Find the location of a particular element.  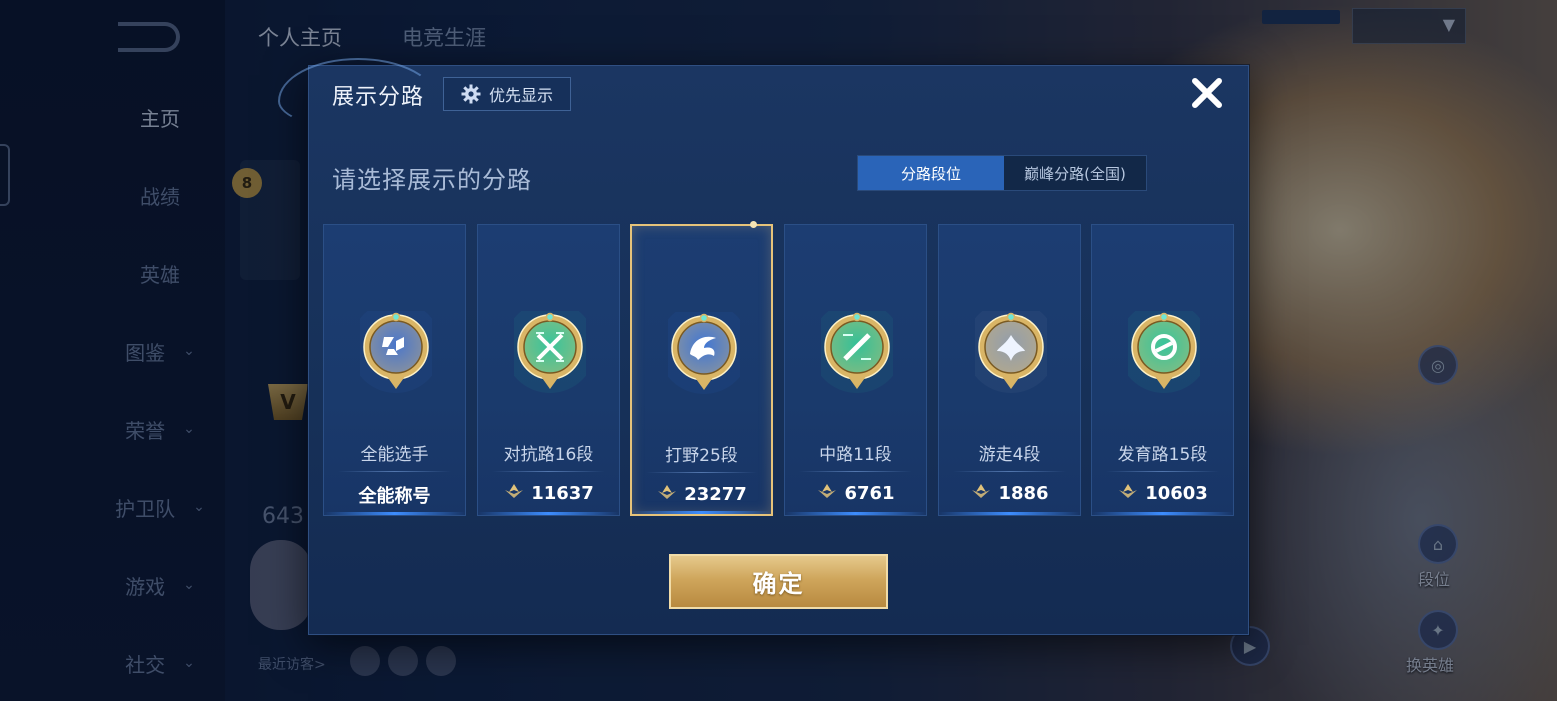

card-score-row: 全能称号 is located at coordinates (394, 495).